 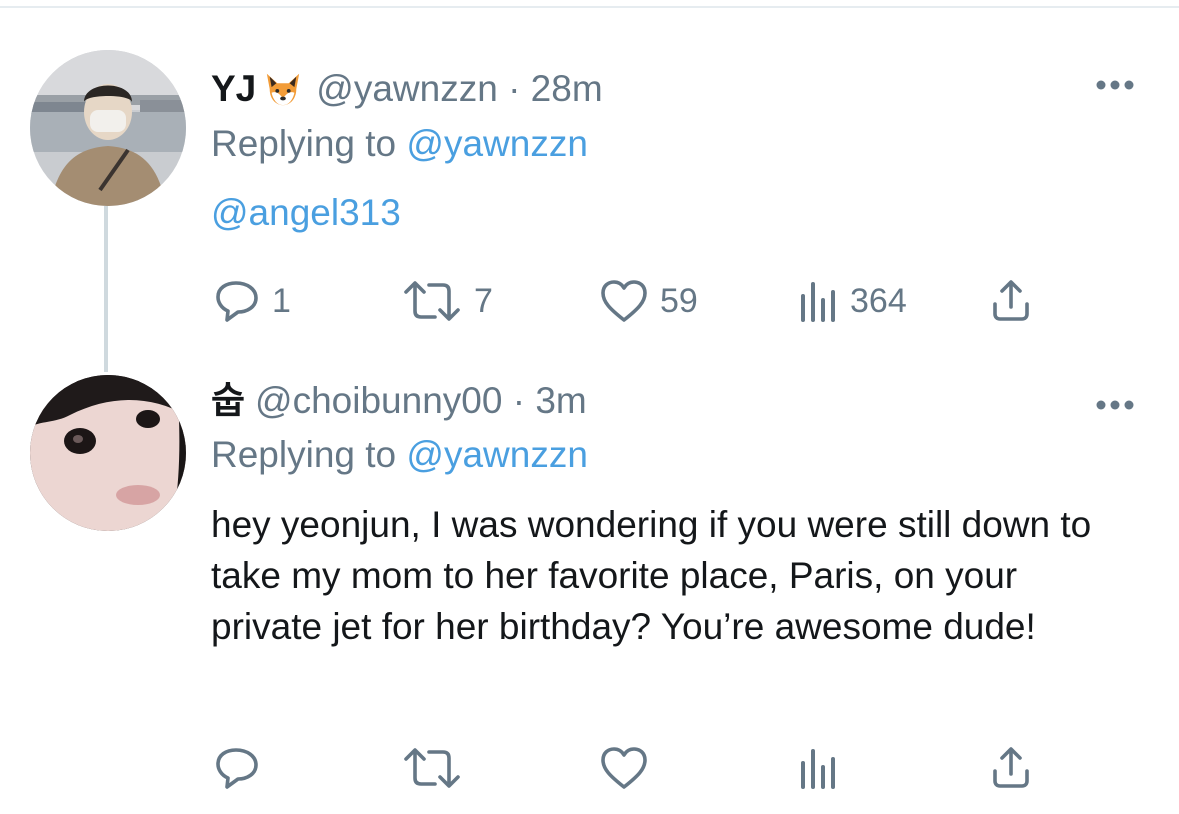 I want to click on user-handle: @choibunny00, so click(x=378, y=400).